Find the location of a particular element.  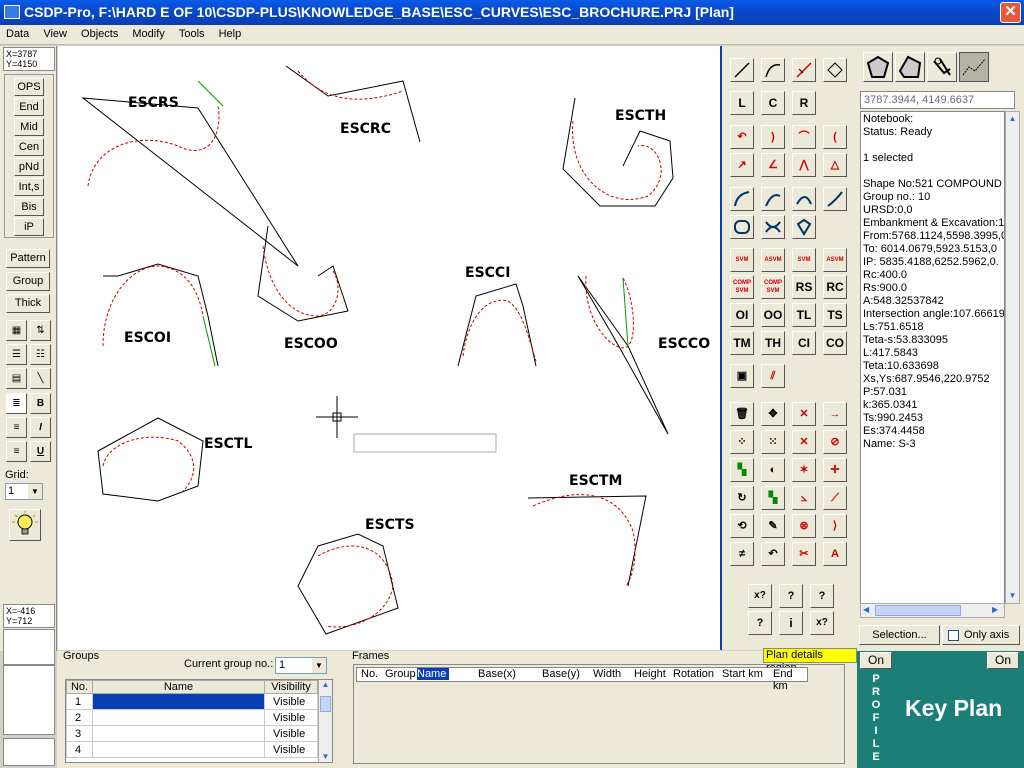

frames-header-basex: Base(x) is located at coordinates (497, 674).